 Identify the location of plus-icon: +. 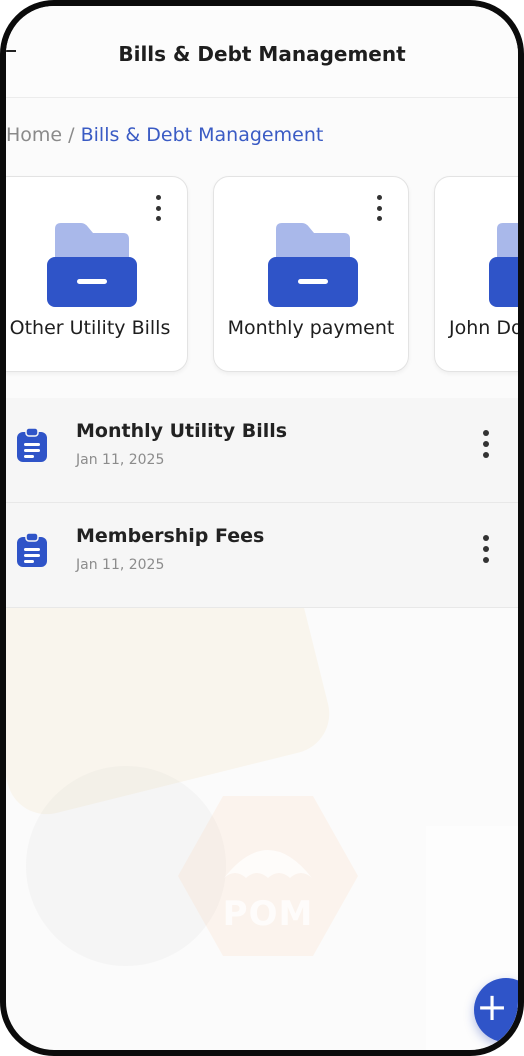
(492, 1007).